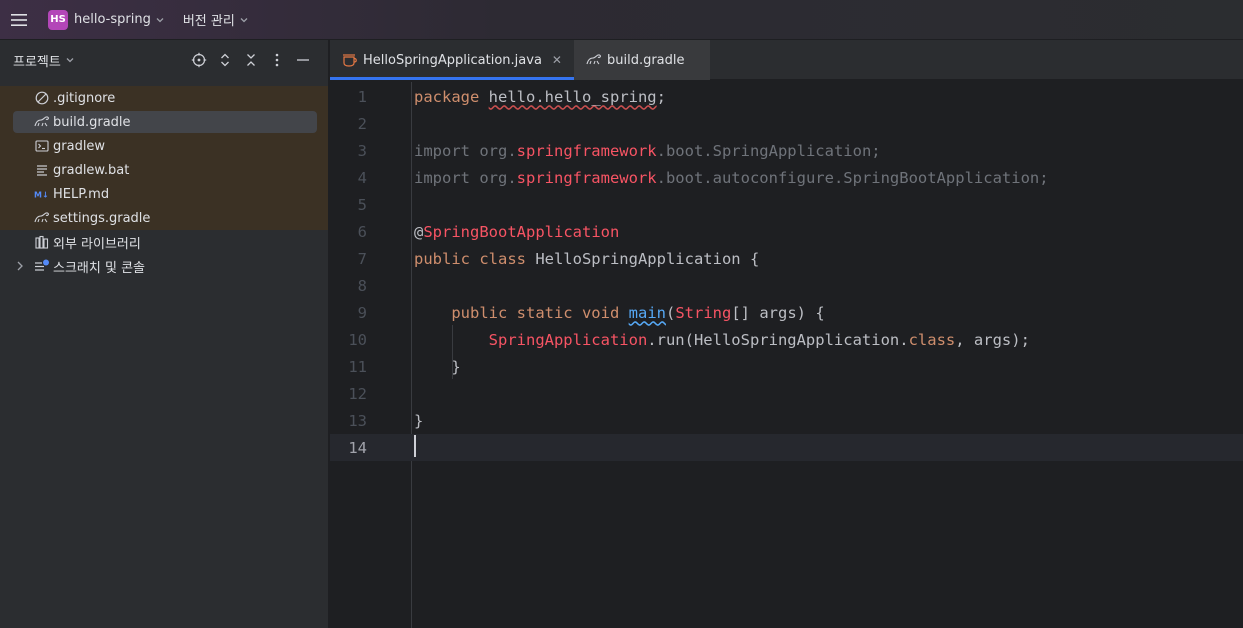 The height and width of the screenshot is (628, 1243). Describe the element at coordinates (362, 285) in the screenshot. I see `line-number: 8` at that location.